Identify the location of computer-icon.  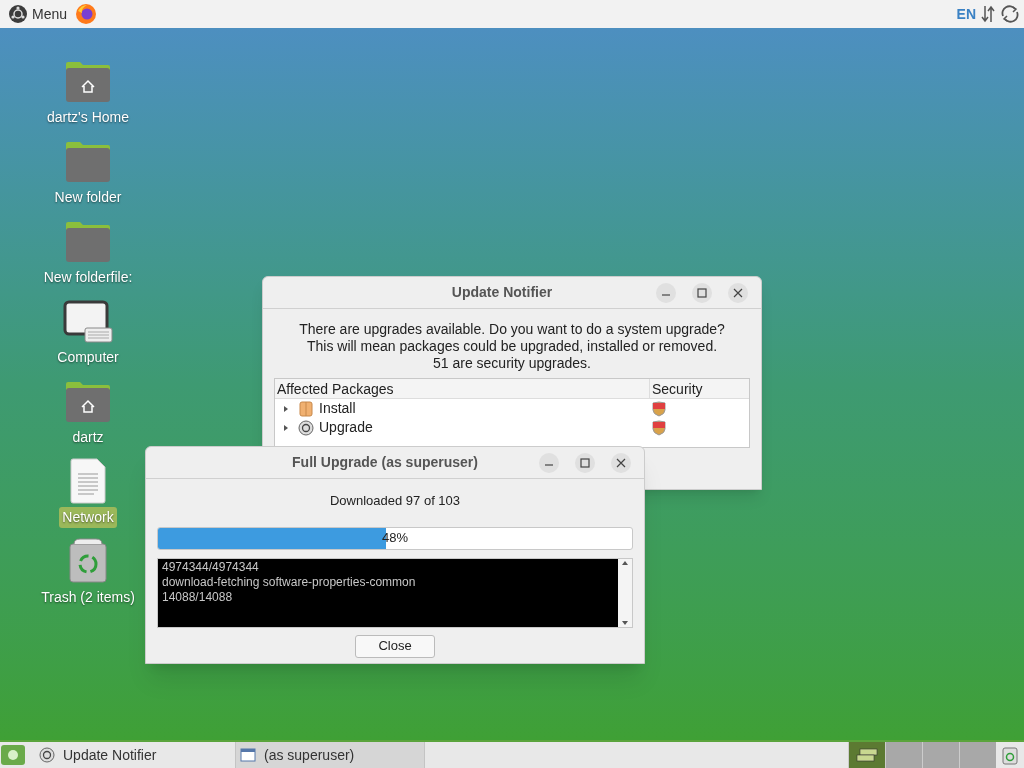
(88, 322).